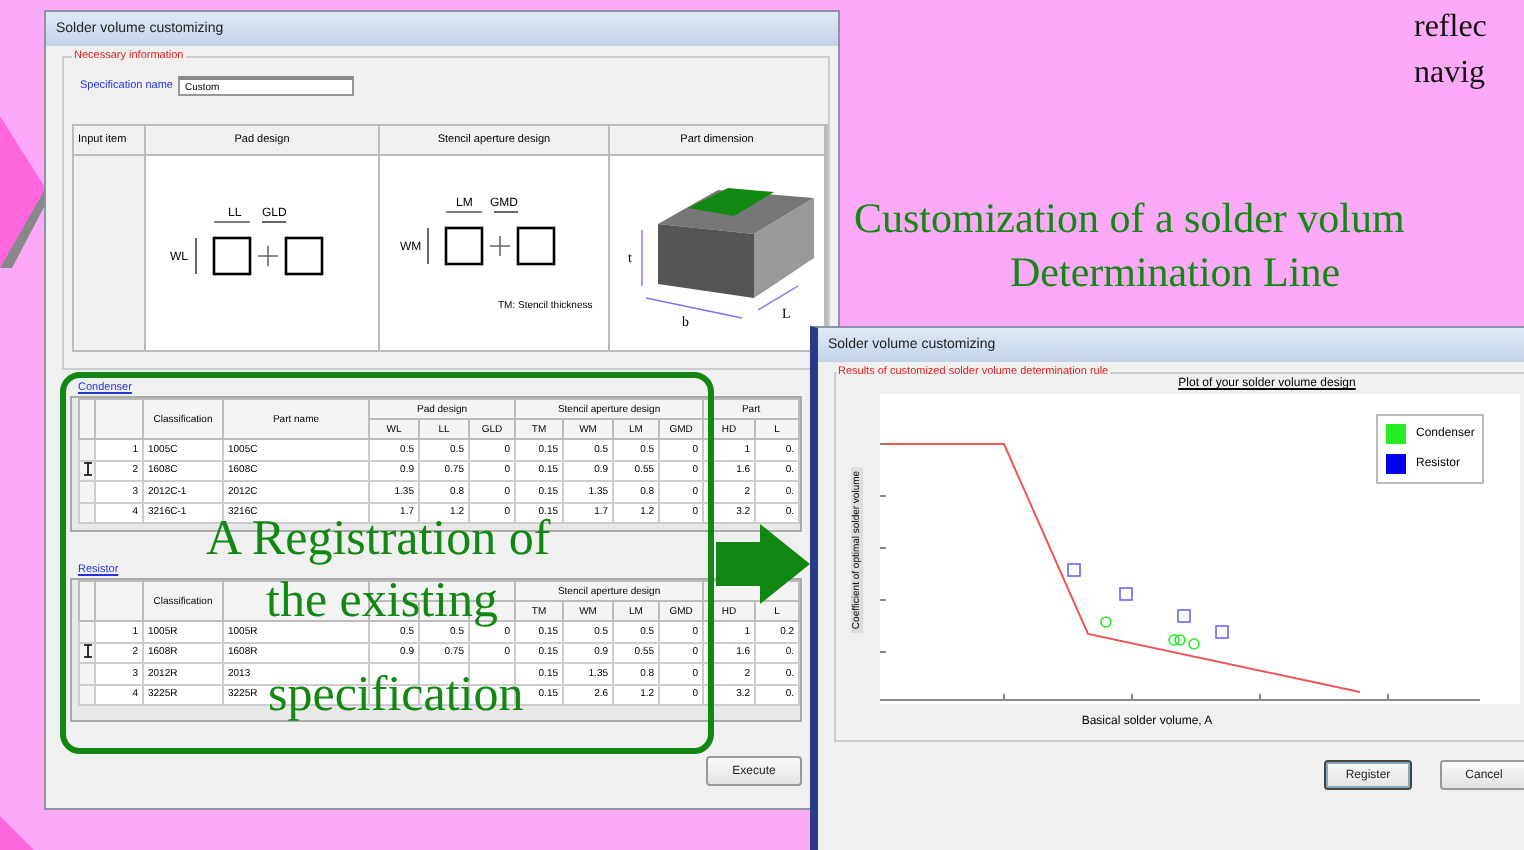 The height and width of the screenshot is (850, 1524). What do you see at coordinates (1450, 74) in the screenshot?
I see `slide-text: navig` at bounding box center [1450, 74].